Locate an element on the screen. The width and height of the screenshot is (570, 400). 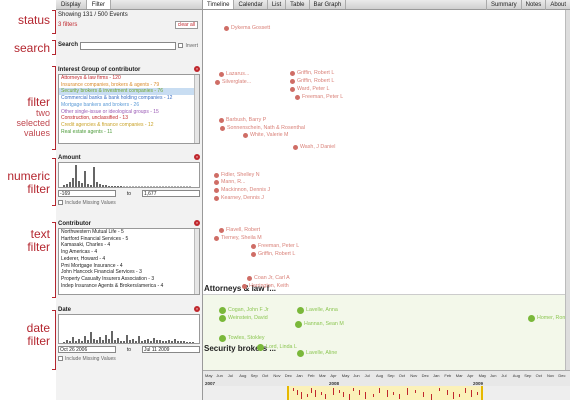
contributor-item: Northwestern Mutual Life - 5 is located at coordinates (129, 232).